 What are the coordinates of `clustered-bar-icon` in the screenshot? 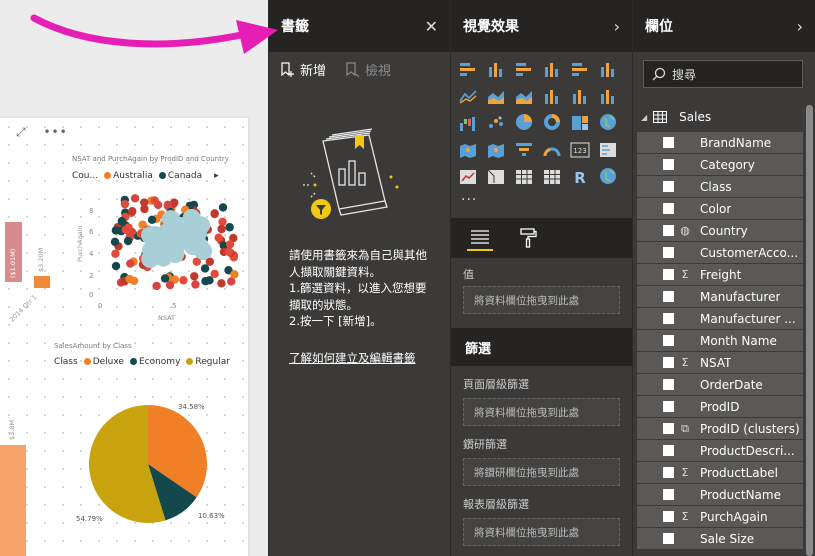 It's located at (524, 67).